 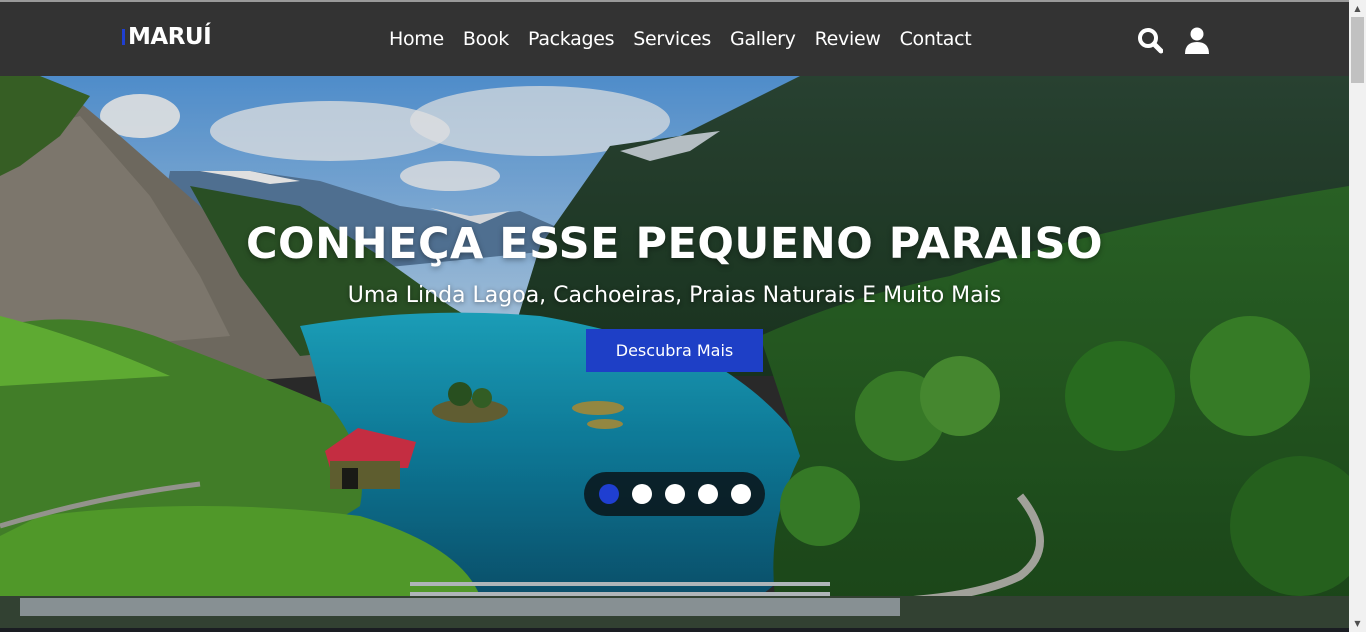 I want to click on slider-pagination, so click(x=674, y=494).